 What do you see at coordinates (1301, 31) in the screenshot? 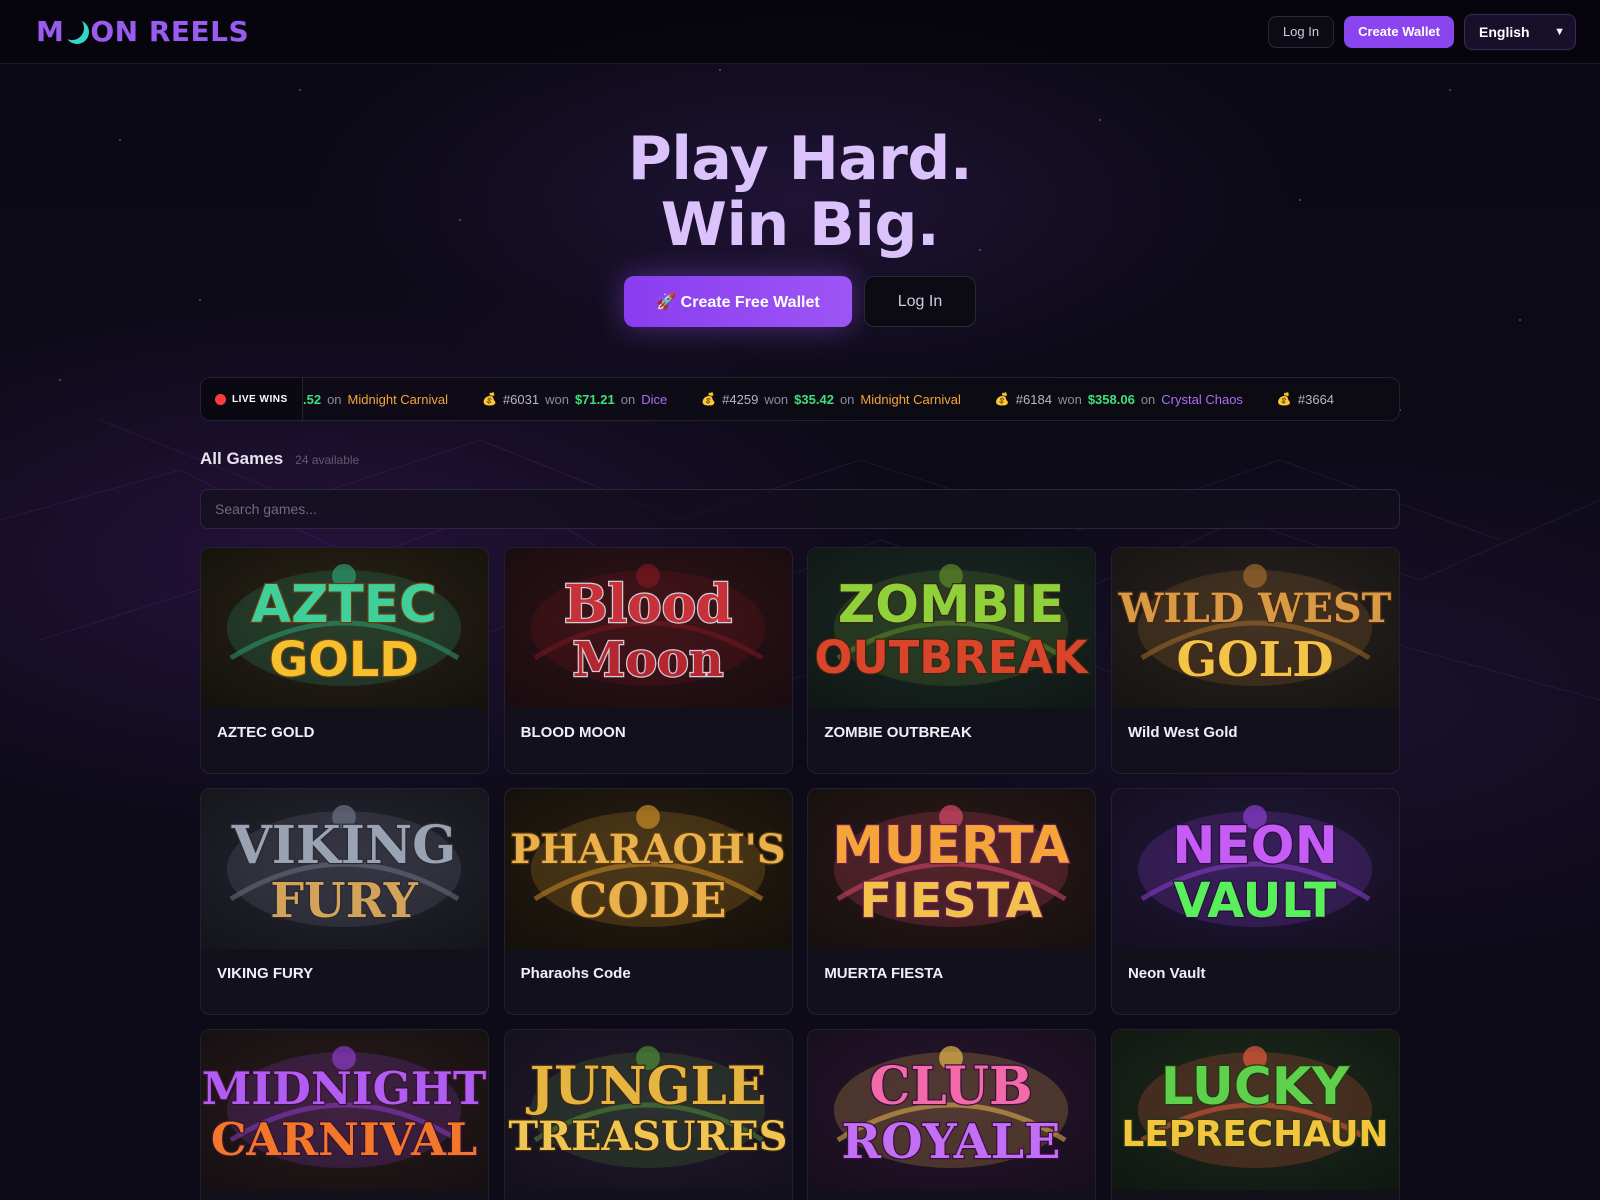
I see `header-login-button: Log In` at bounding box center [1301, 31].